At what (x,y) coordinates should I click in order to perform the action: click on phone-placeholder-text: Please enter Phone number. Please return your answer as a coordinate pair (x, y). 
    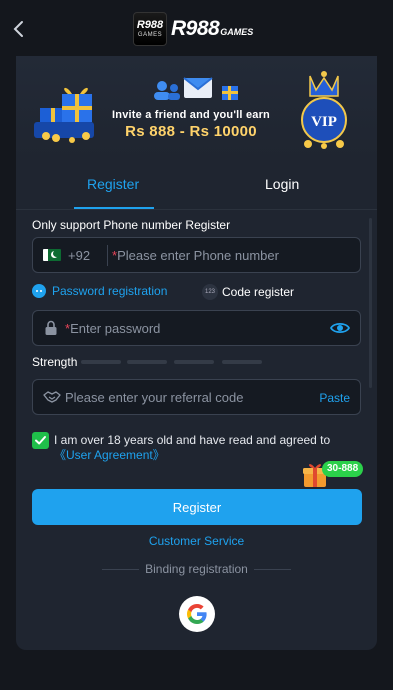
    Looking at the image, I should click on (198, 255).